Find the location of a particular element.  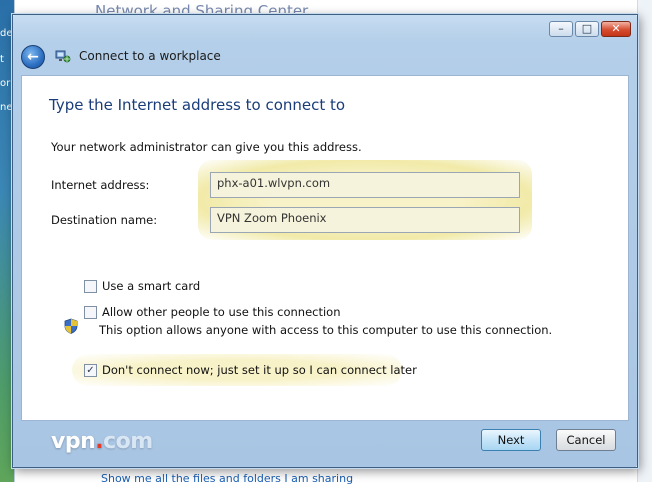

dialog-title: Connect to a workplace is located at coordinates (150, 56).